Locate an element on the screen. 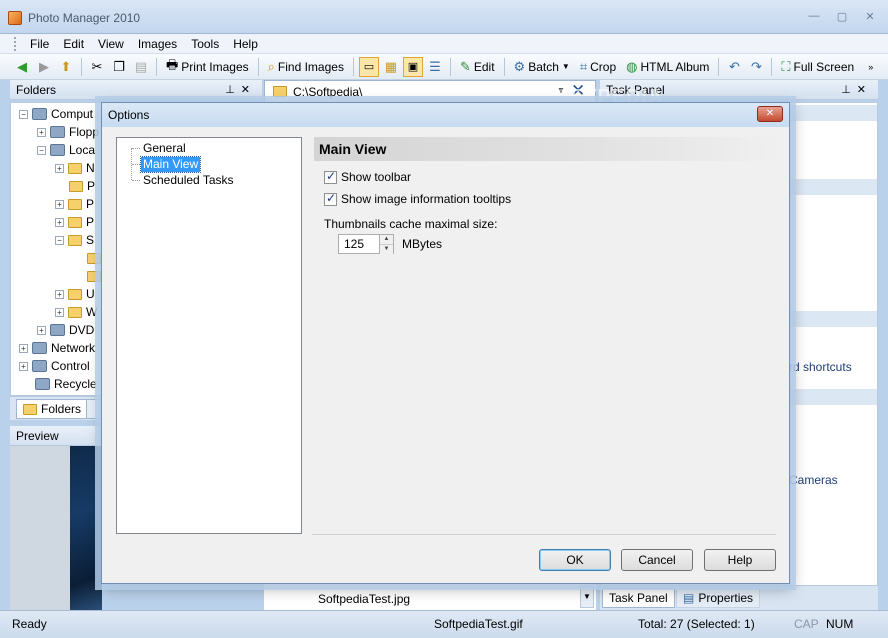  tree-item-folder: + N is located at coordinates (75, 168).